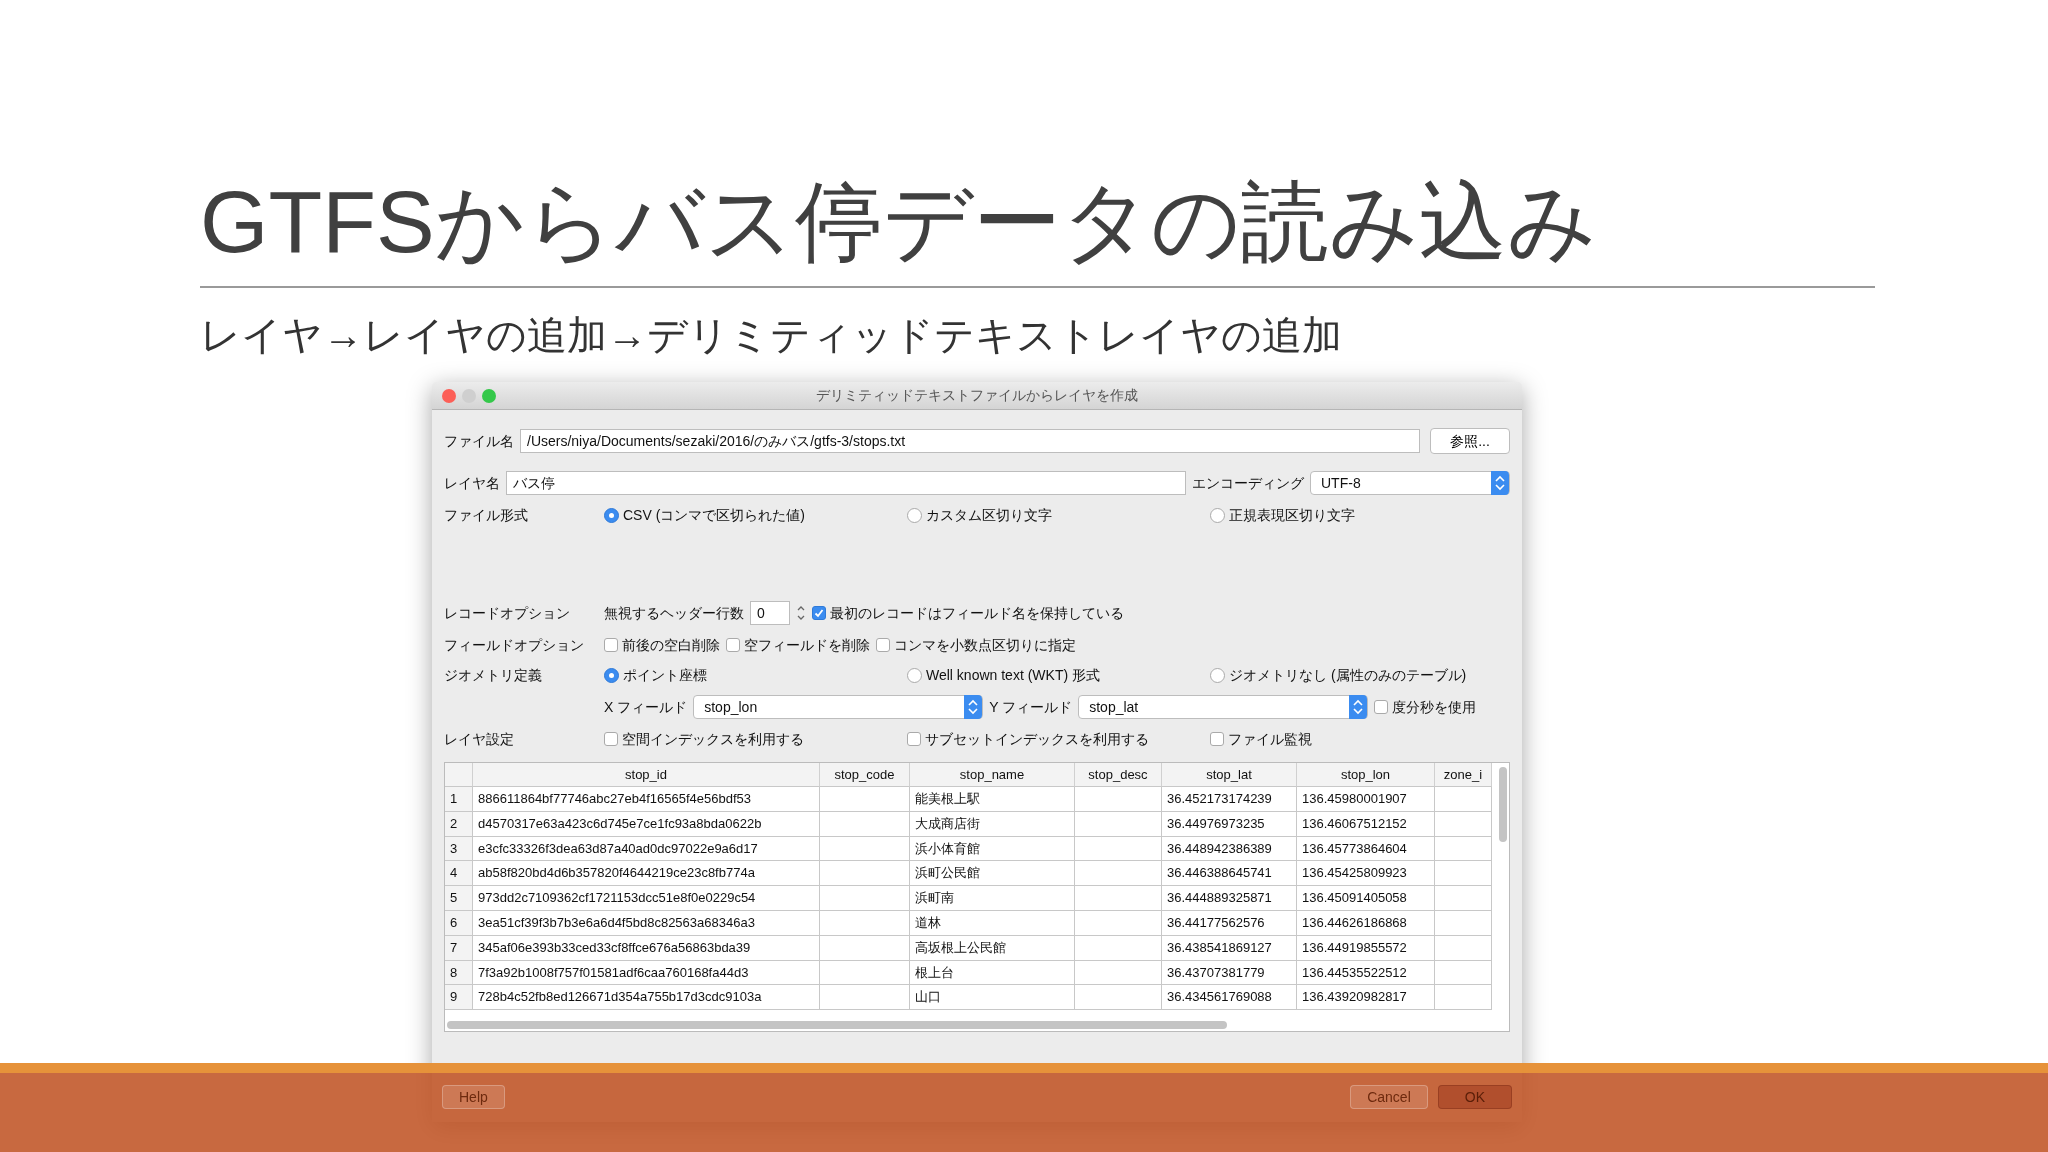 Image resolution: width=2048 pixels, height=1152 pixels. What do you see at coordinates (1348, 675) in the screenshot?
I see `option-label: ジオメトリなし (属性のみのテーブル)` at bounding box center [1348, 675].